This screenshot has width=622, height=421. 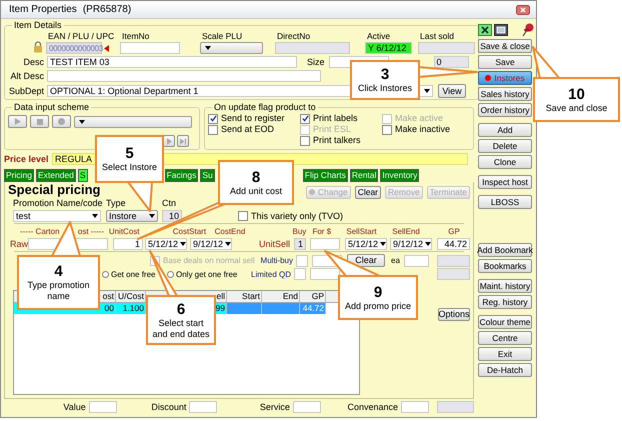 I want to click on field-label: ----- Carton, so click(x=40, y=231).